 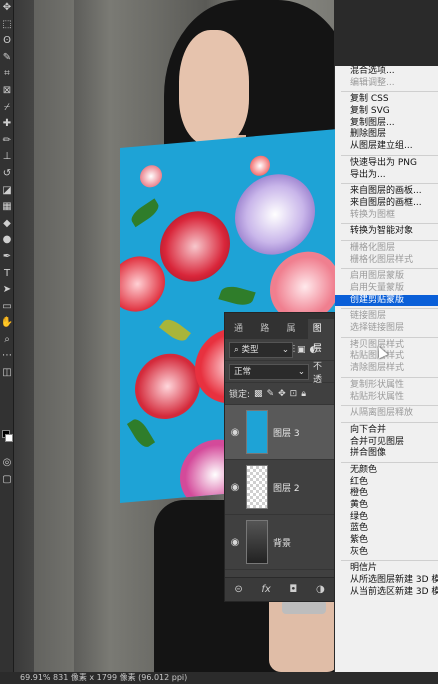 What do you see at coordinates (386, 135) in the screenshot?
I see `menu-item: 删除图层` at bounding box center [386, 135].